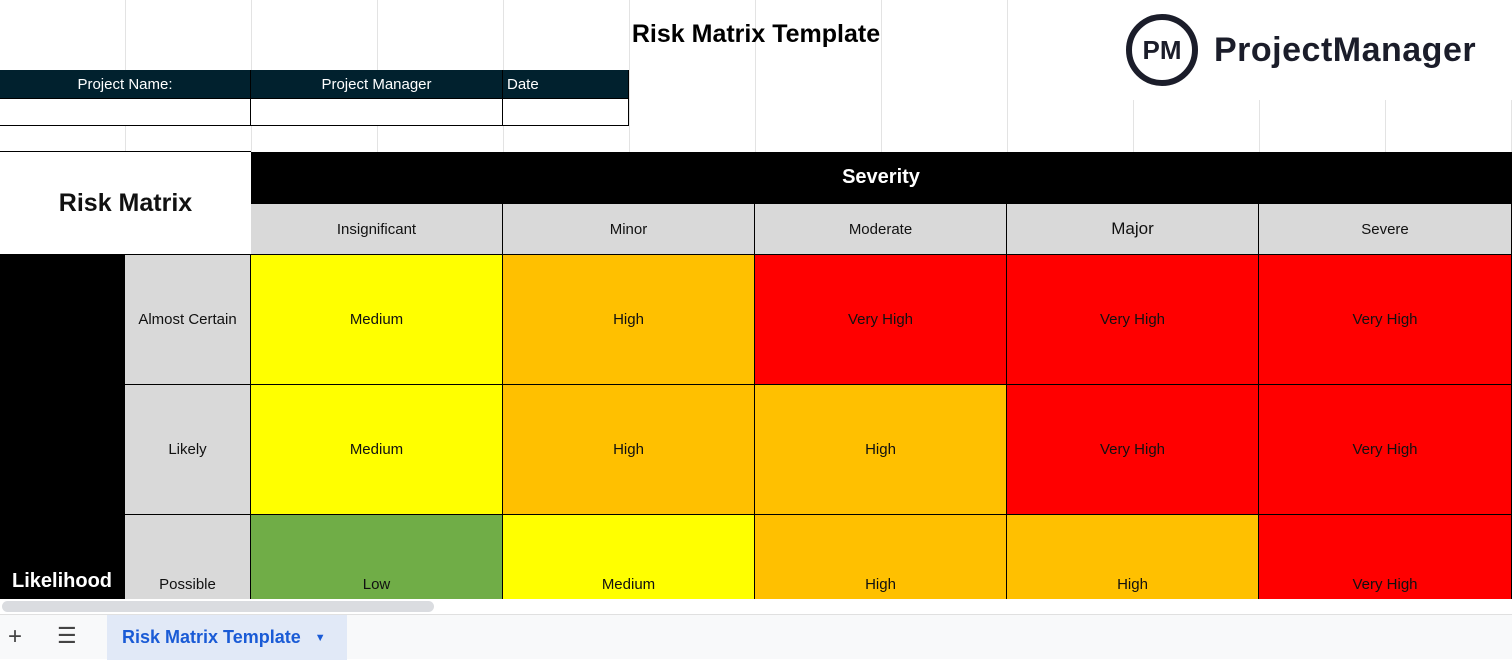 The width and height of the screenshot is (1512, 660). I want to click on tab-risk-matrix-template: Risk Matrix Template ▼, so click(227, 637).